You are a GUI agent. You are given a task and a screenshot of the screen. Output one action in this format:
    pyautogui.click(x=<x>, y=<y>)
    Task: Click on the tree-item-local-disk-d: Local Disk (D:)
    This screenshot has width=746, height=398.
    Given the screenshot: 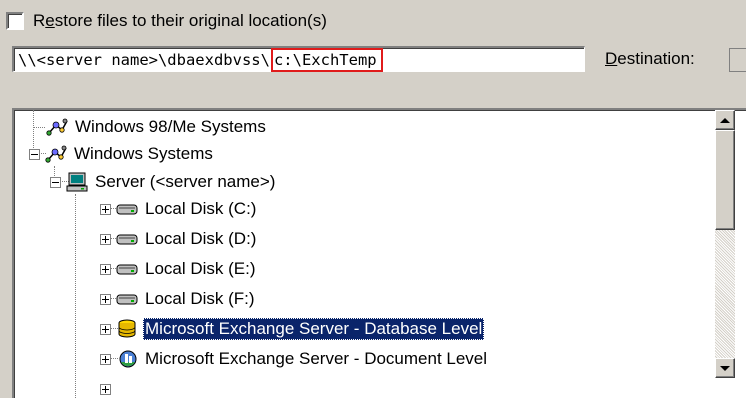 What is the action you would take?
    pyautogui.click(x=179, y=239)
    